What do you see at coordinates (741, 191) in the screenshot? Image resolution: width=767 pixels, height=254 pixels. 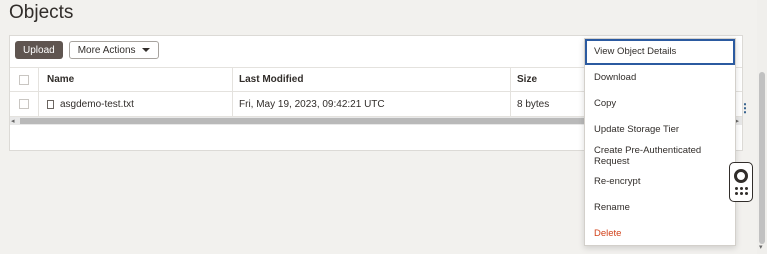 I see `grid-dots-icon` at bounding box center [741, 191].